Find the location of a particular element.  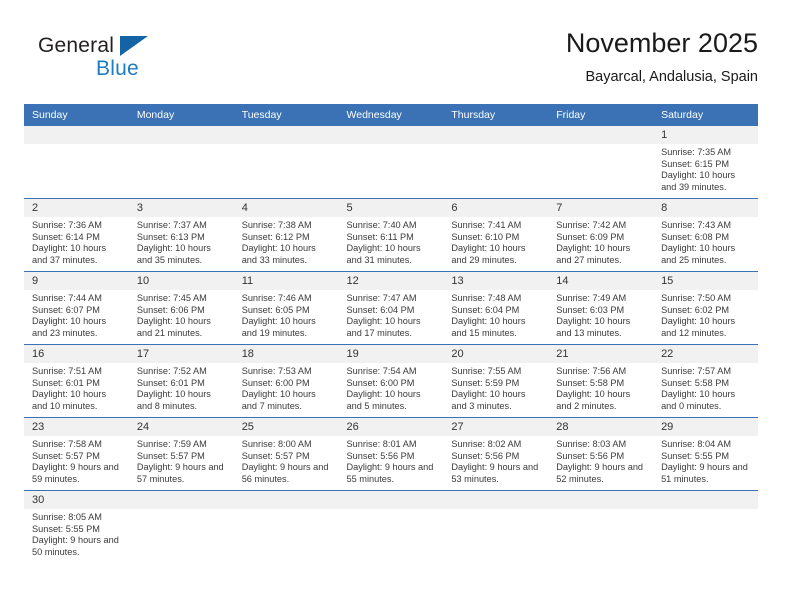

daylight-text: Daylight: 10 hours and 37 minutes. is located at coordinates (69, 254).